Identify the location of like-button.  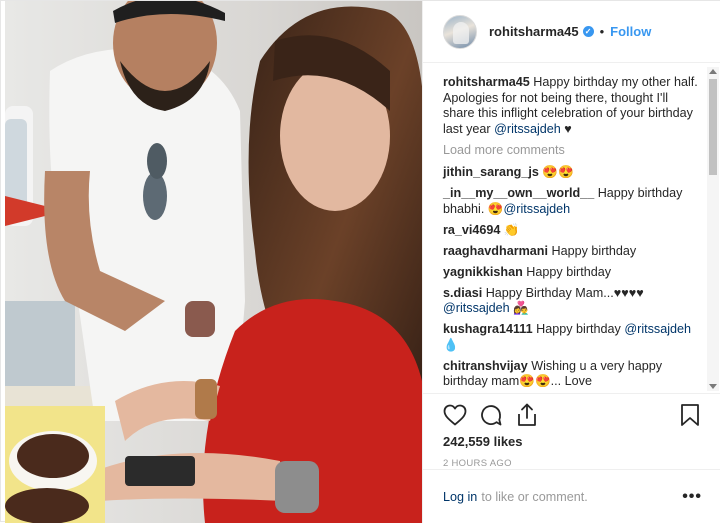
(455, 415).